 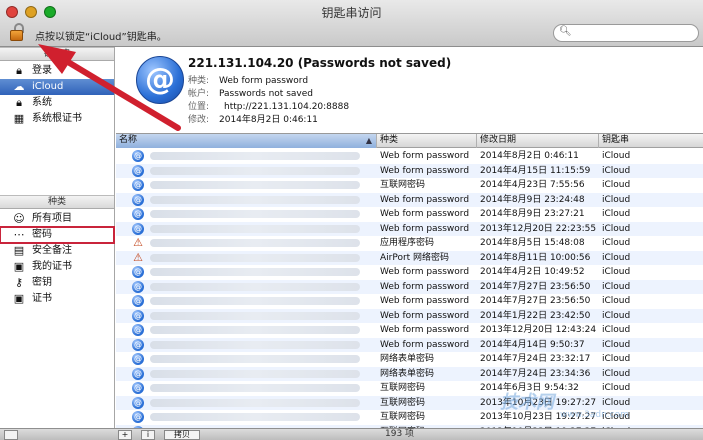 What do you see at coordinates (651, 141) in the screenshot?
I see `column-keychain: 钥匙串` at bounding box center [651, 141].